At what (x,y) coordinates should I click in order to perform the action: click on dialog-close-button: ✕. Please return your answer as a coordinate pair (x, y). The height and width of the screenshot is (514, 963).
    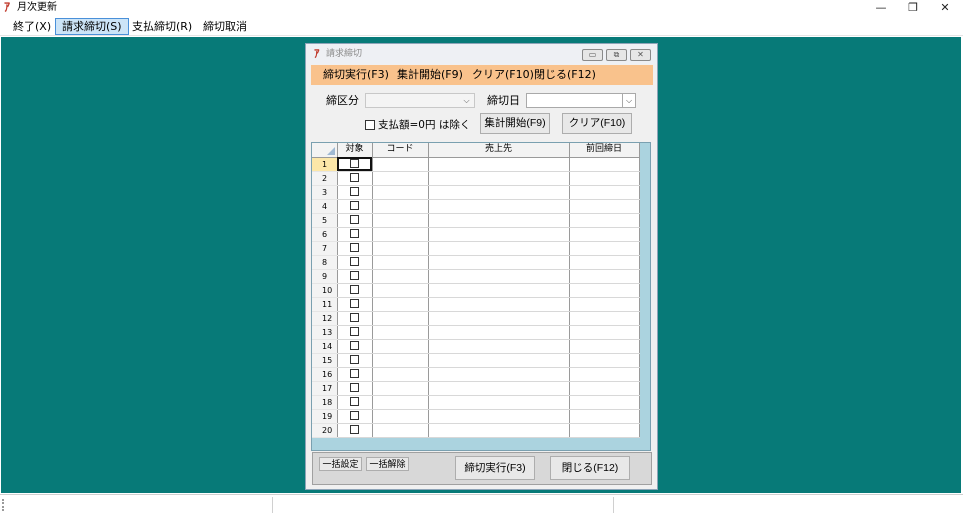
    Looking at the image, I should click on (640, 55).